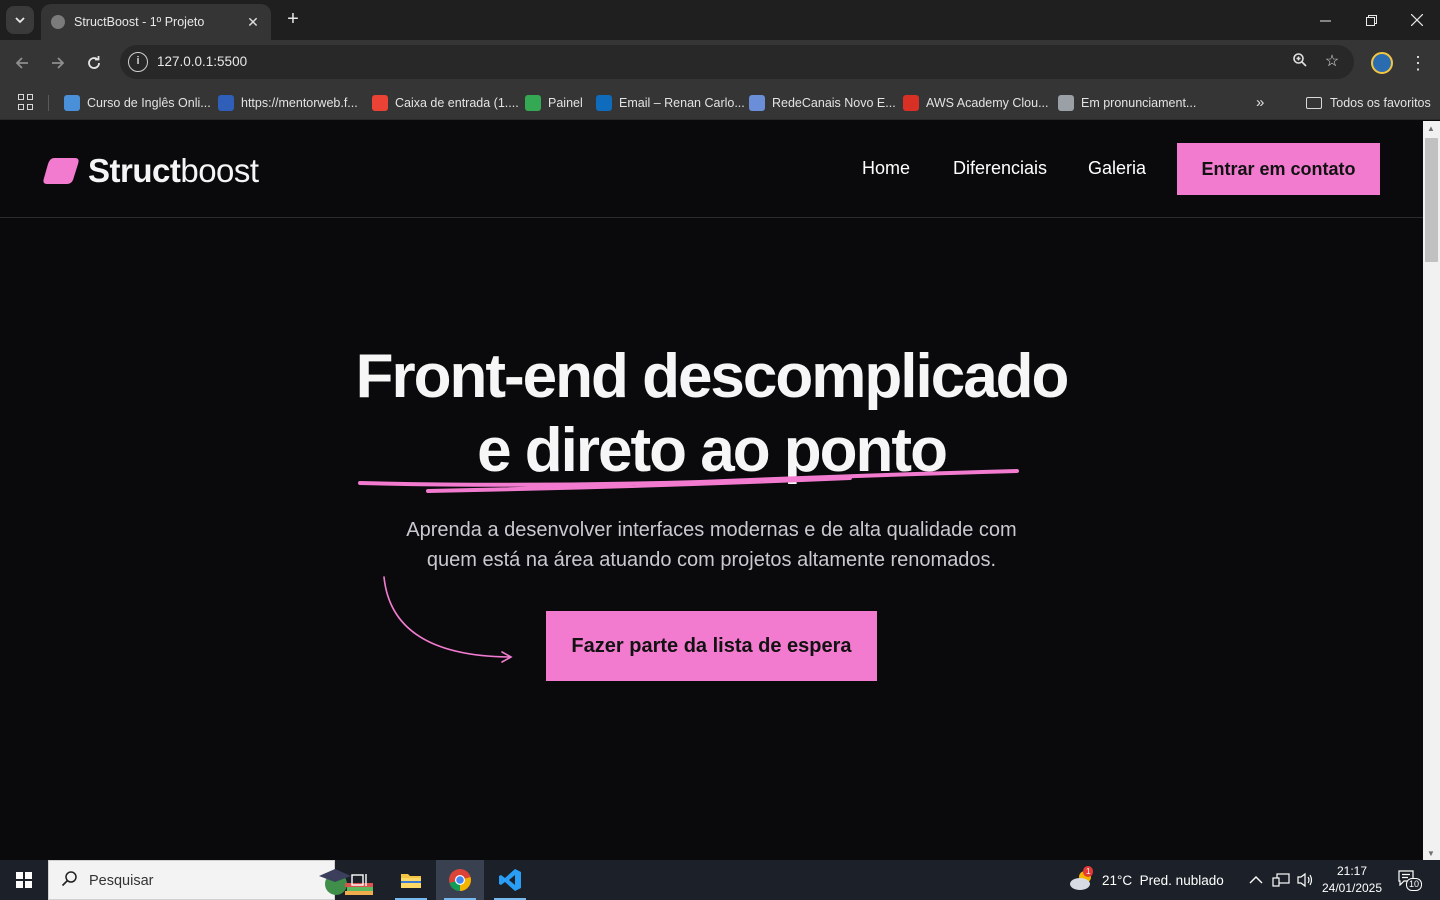  Describe the element at coordinates (1352, 888) in the screenshot. I see `clock-date: 24/01/2025` at that location.